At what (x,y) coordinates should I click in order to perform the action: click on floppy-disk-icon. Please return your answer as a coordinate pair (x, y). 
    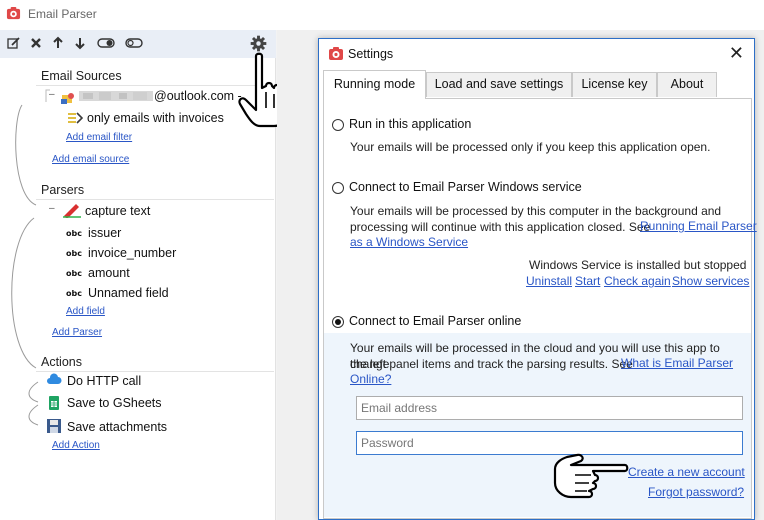
    Looking at the image, I should click on (54, 426).